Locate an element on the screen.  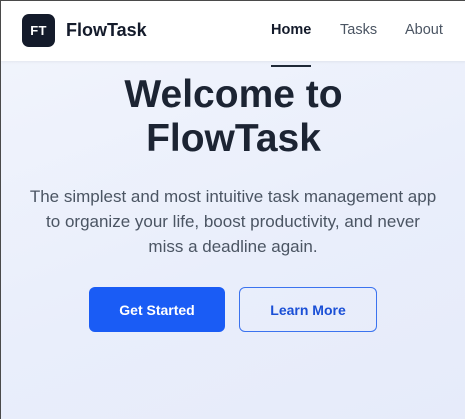
logo-icon: FT is located at coordinates (38, 30).